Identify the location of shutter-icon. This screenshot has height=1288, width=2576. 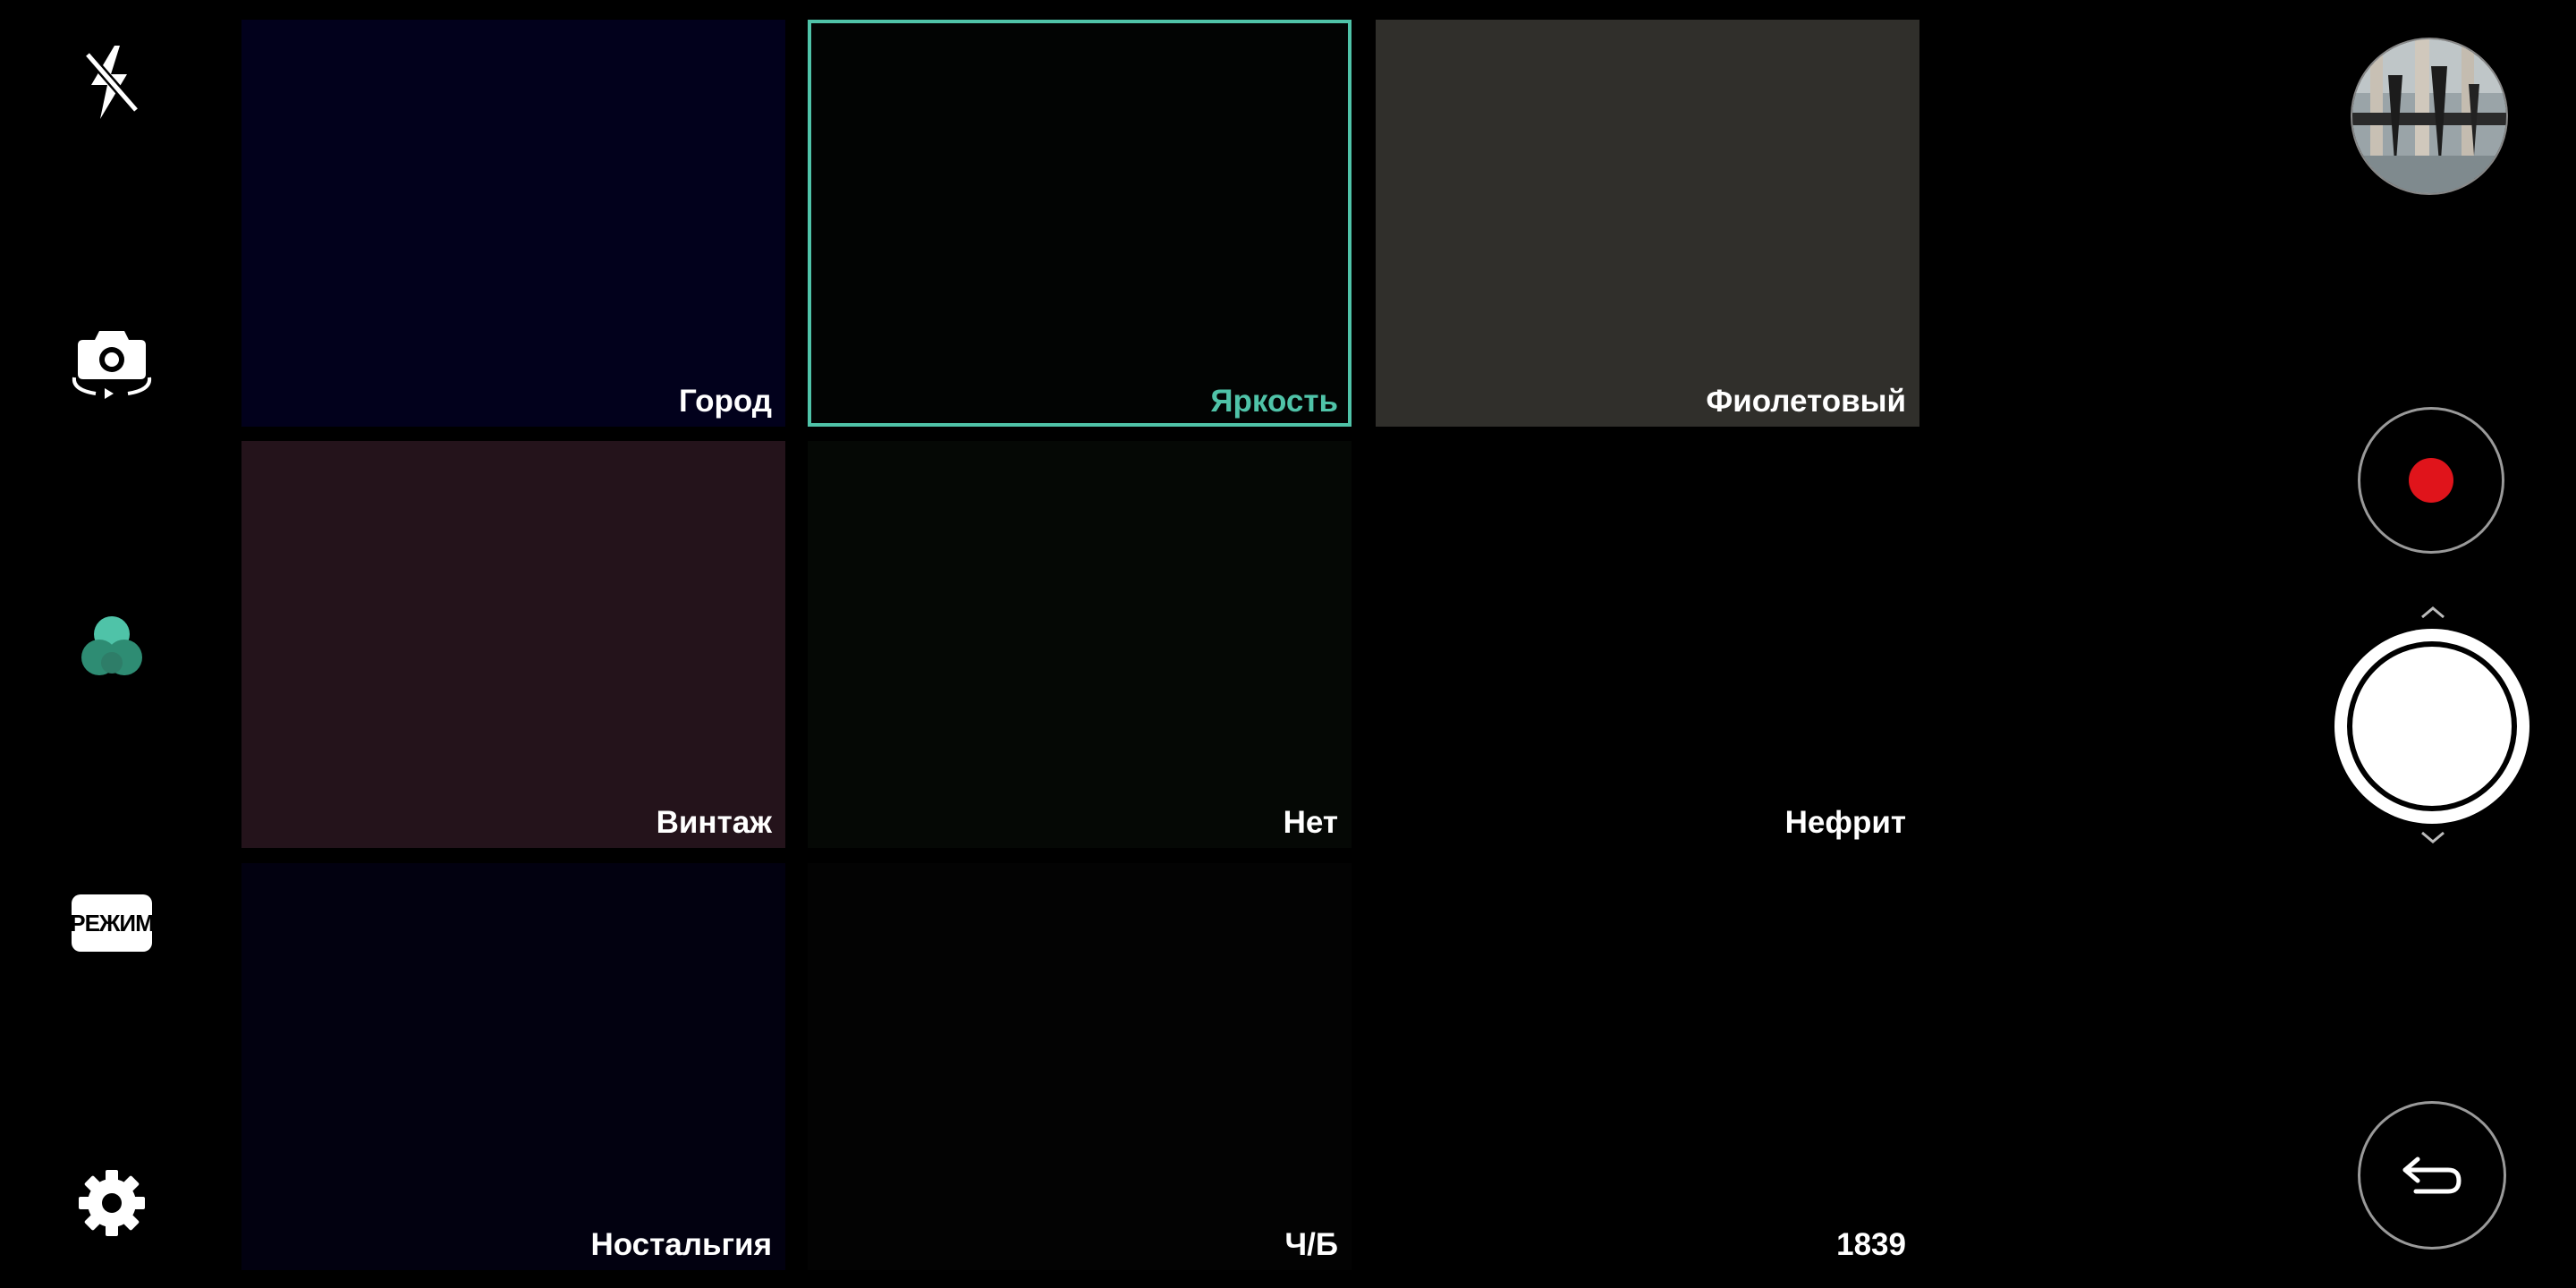
(2432, 726).